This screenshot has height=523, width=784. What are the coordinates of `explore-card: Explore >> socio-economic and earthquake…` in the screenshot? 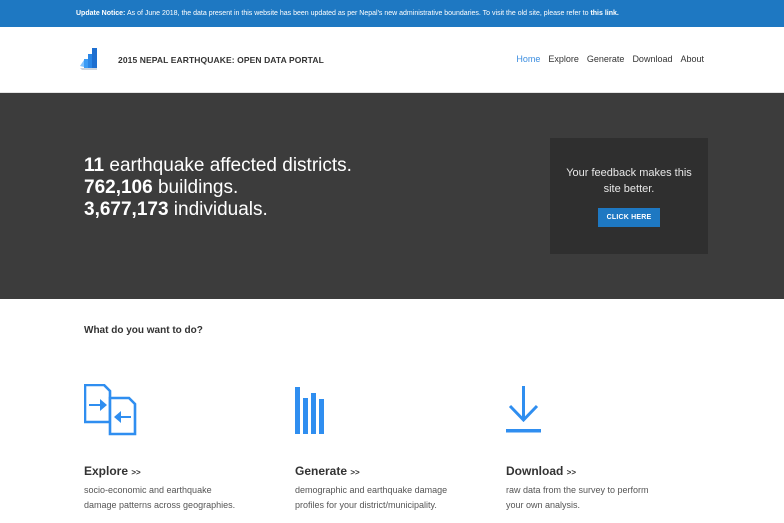 It's located at (178, 448).